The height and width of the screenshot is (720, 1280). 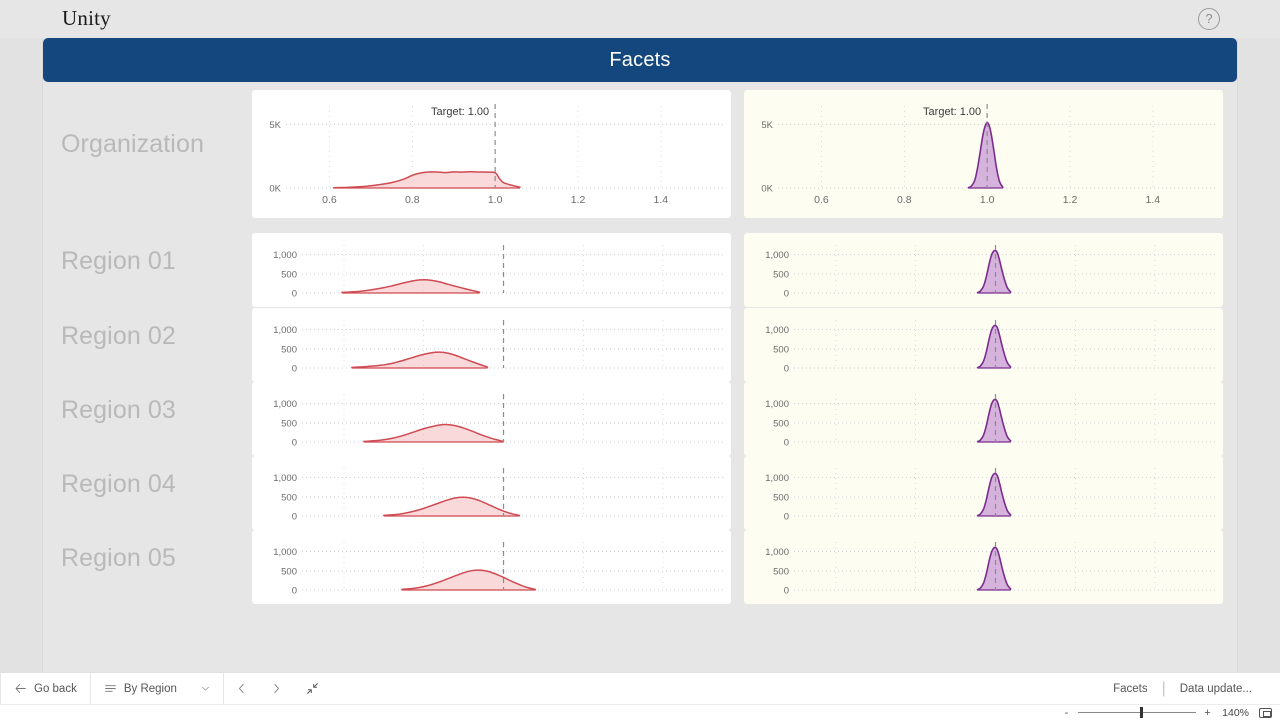 I want to click on panel-organization-m60: 0K 5K 0.6 0.8 1.0 1.2 1.4 Target: 1.00, so click(x=983, y=154).